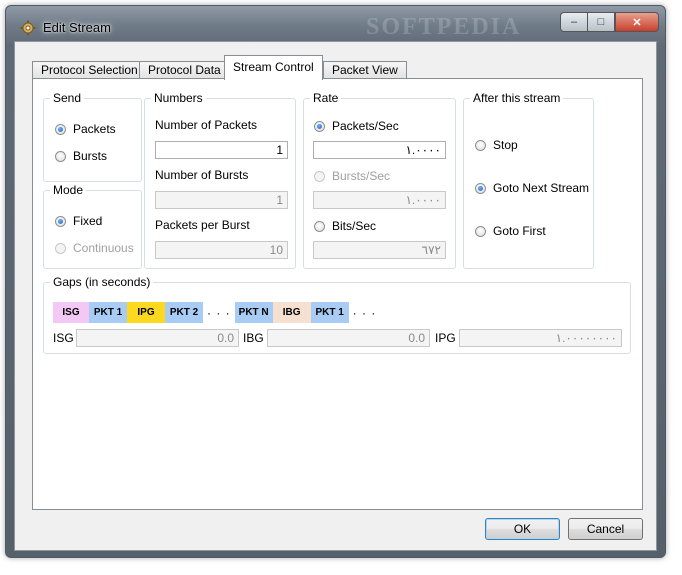  What do you see at coordinates (221, 150) in the screenshot?
I see `num-packets-input: 1` at bounding box center [221, 150].